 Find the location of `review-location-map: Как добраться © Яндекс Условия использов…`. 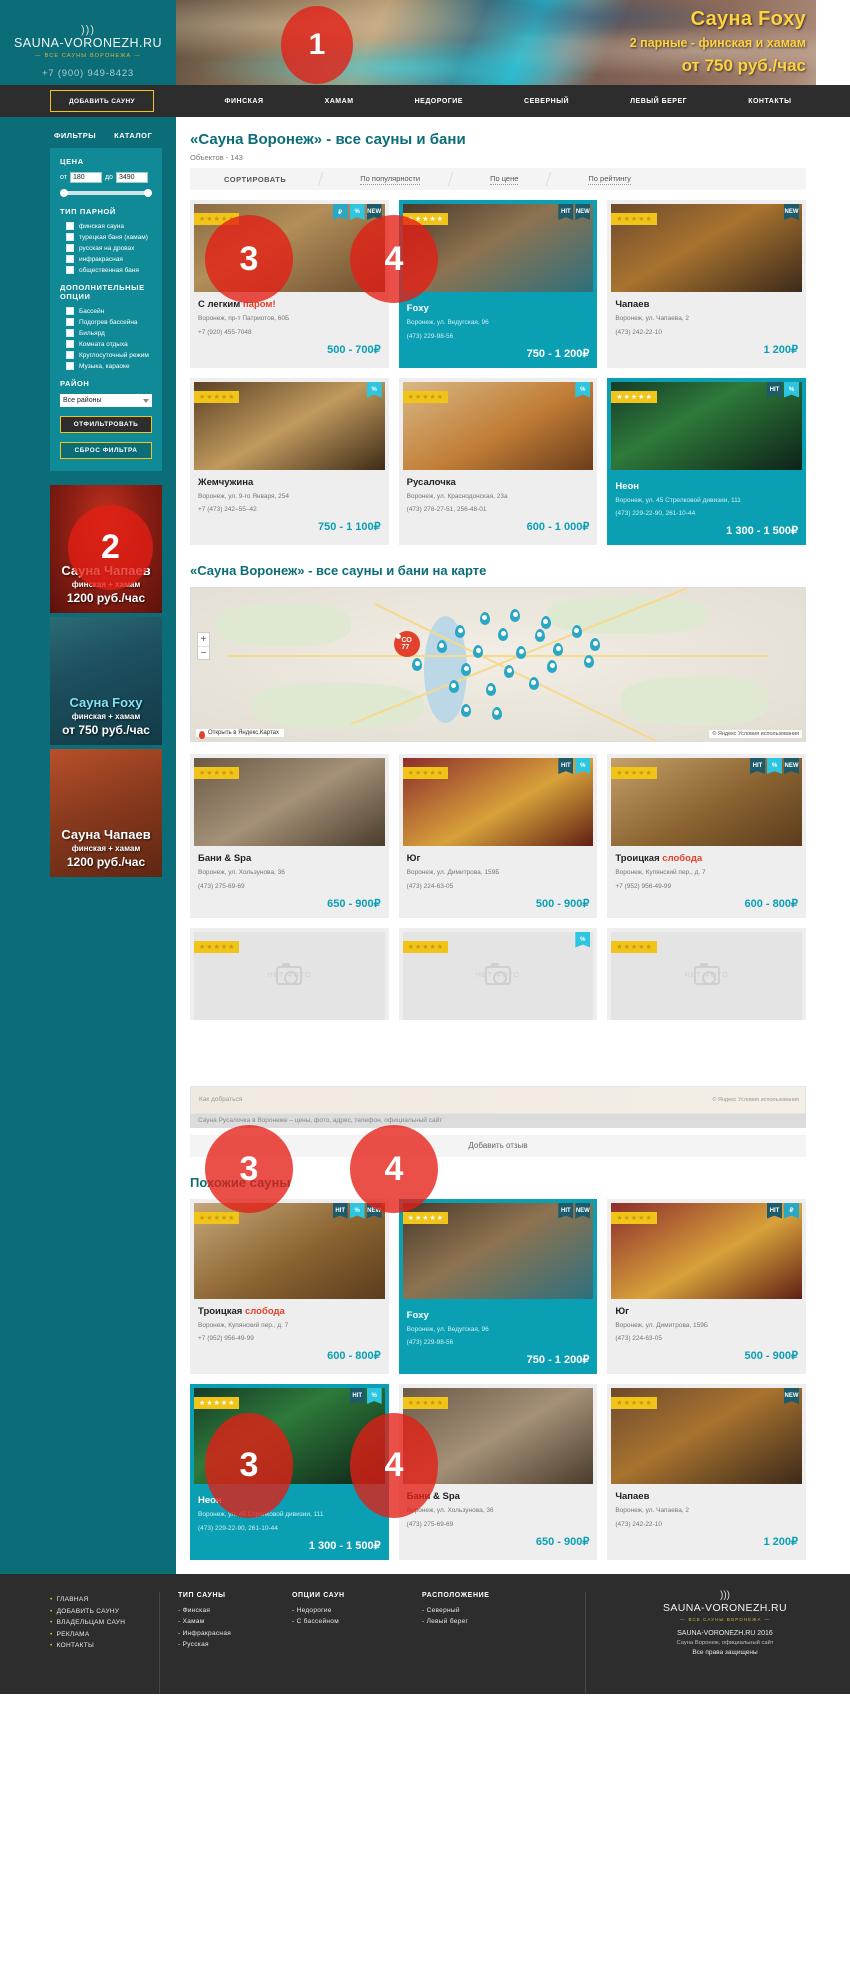

review-location-map: Как добраться © Яндекс Условия использов… is located at coordinates (498, 1099).